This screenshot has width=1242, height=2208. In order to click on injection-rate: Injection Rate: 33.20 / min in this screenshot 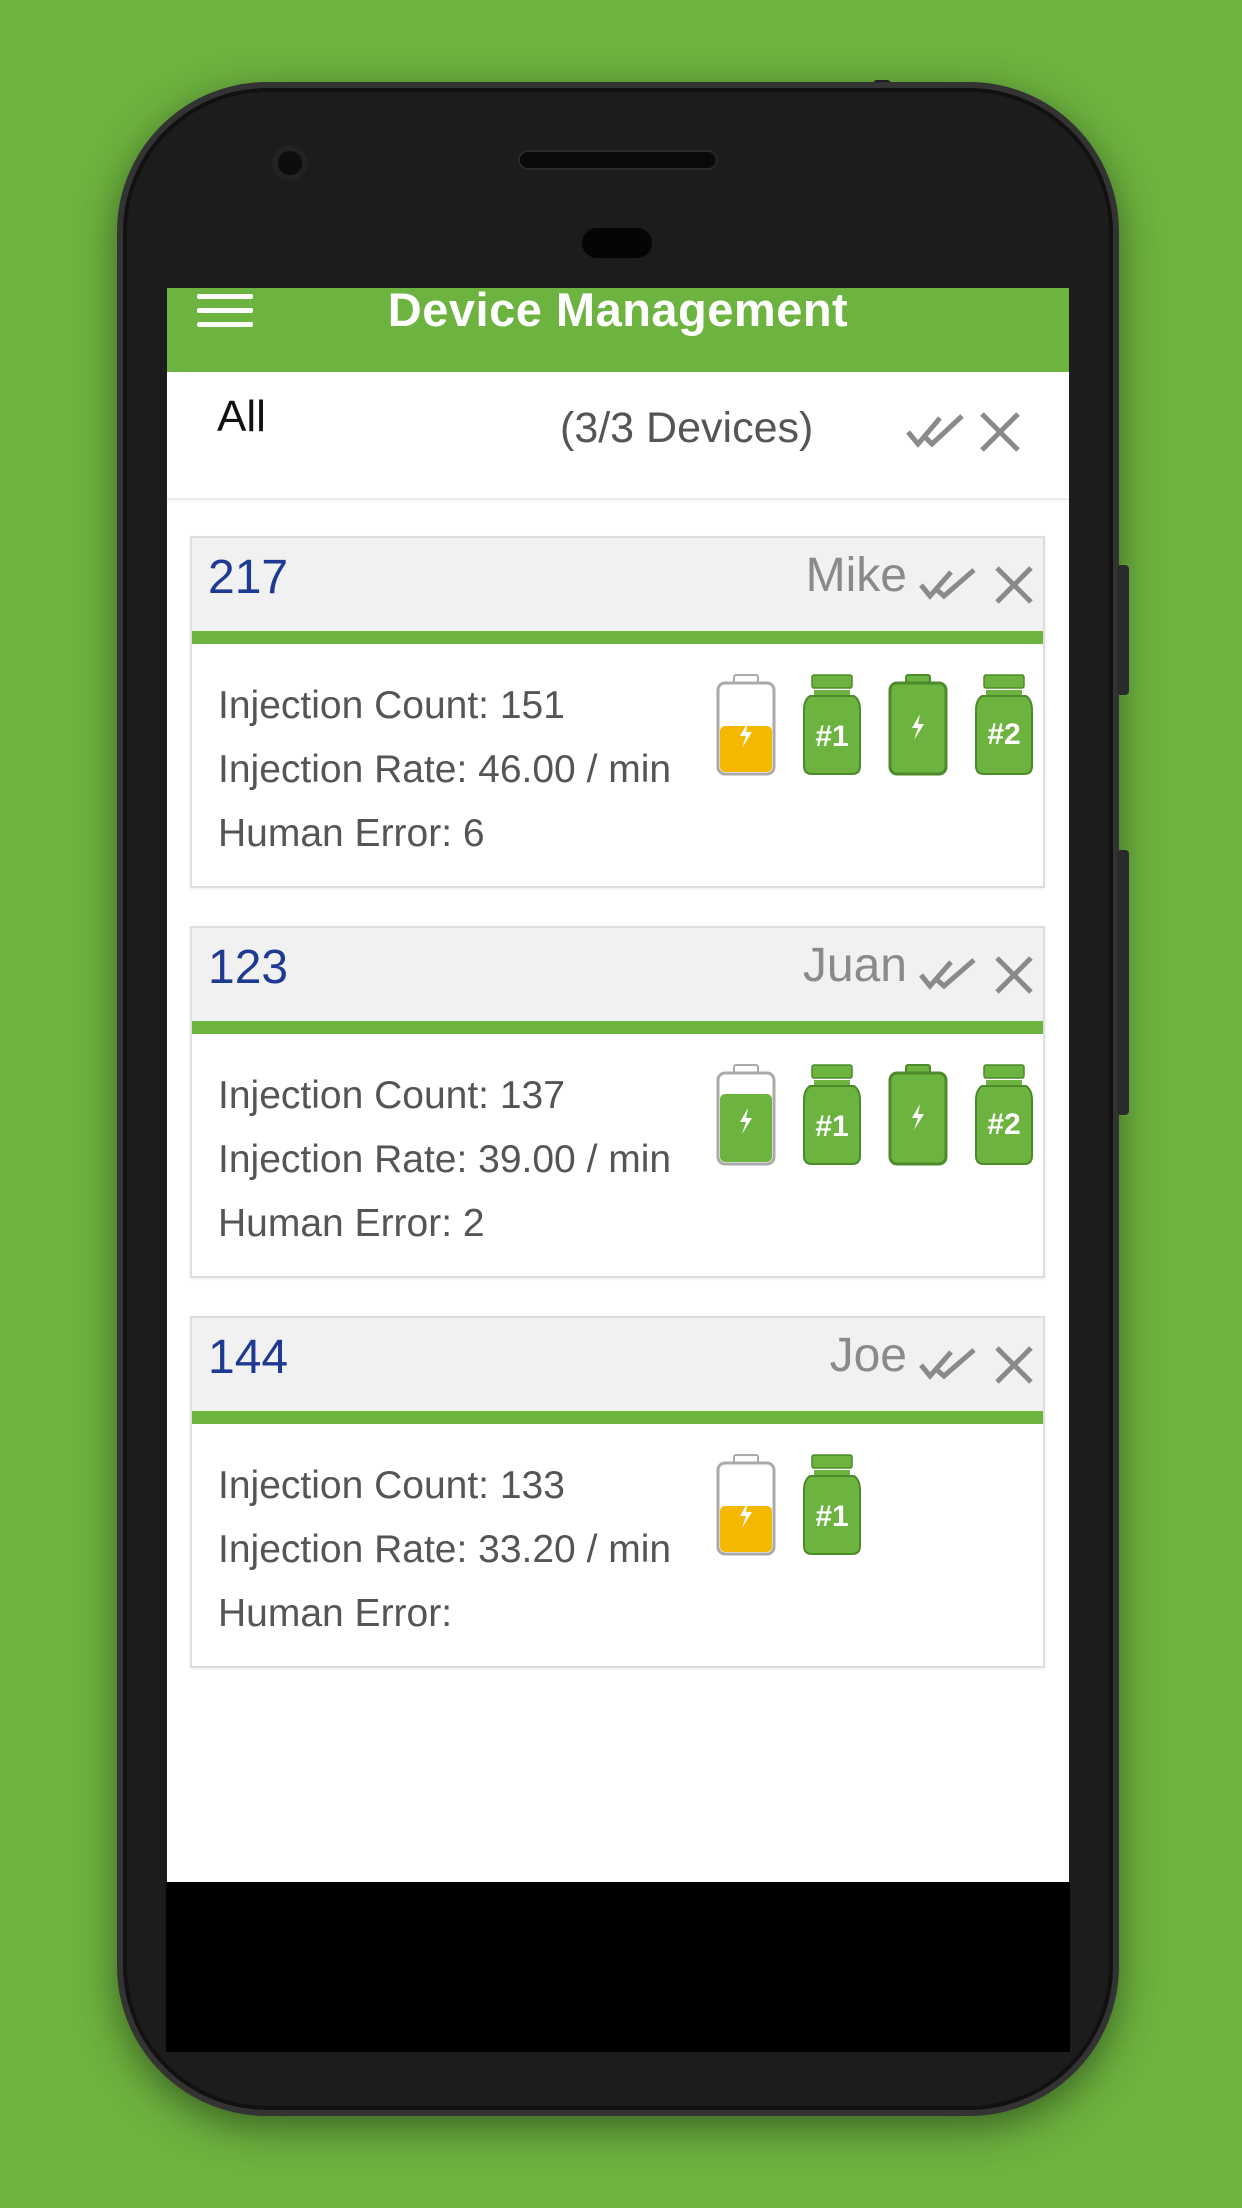, I will do `click(445, 1549)`.